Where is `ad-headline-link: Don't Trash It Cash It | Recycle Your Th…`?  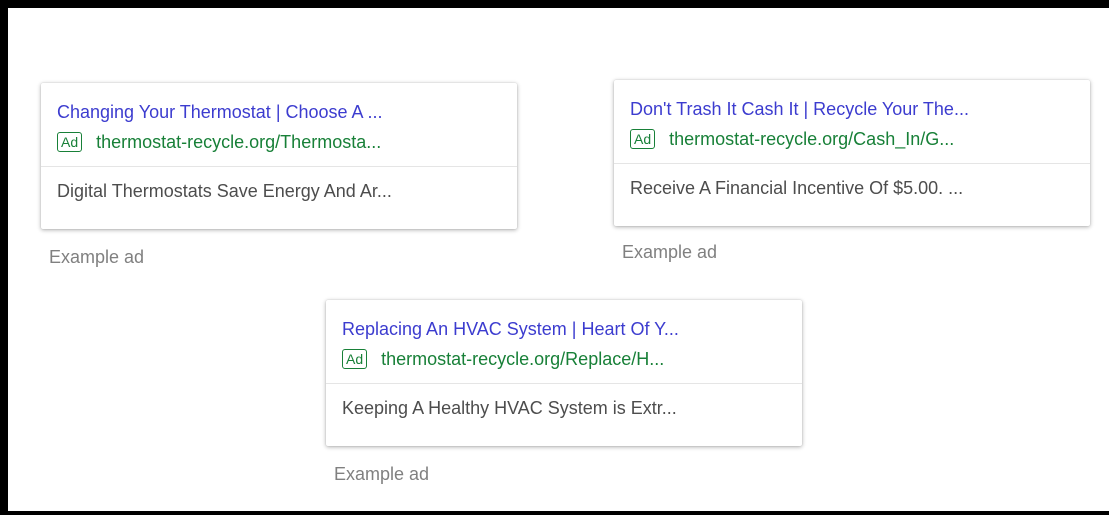
ad-headline-link: Don't Trash It Cash It | Recycle Your Th… is located at coordinates (852, 109).